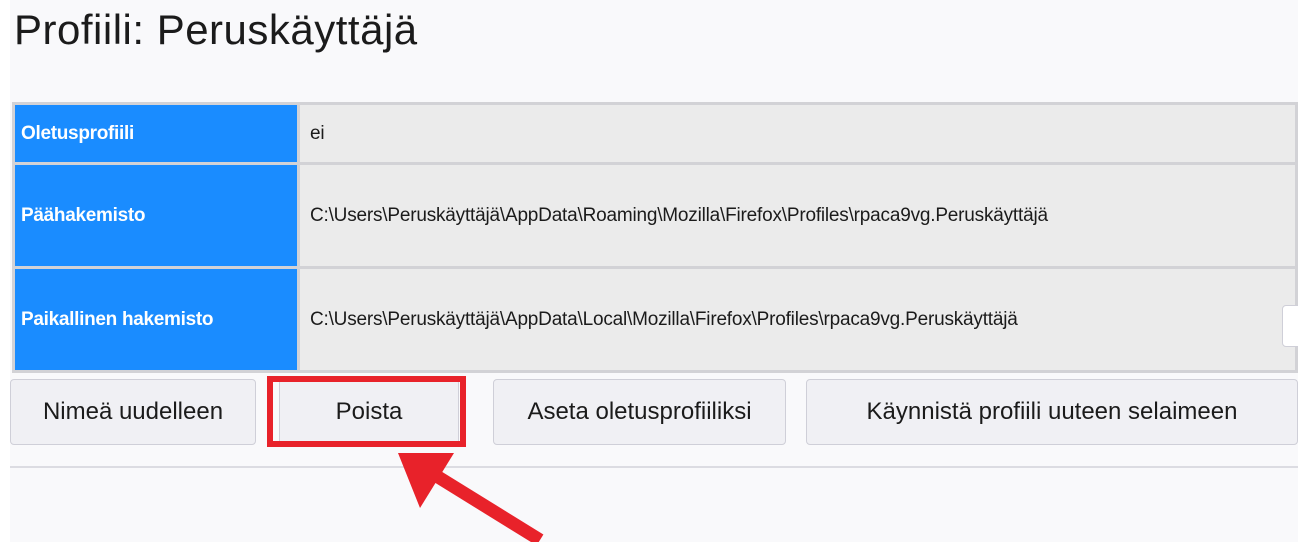 Image resolution: width=1298 pixels, height=542 pixels. Describe the element at coordinates (216, 29) in the screenshot. I see `page-title: Profiili: Peruskäyttäjä` at that location.